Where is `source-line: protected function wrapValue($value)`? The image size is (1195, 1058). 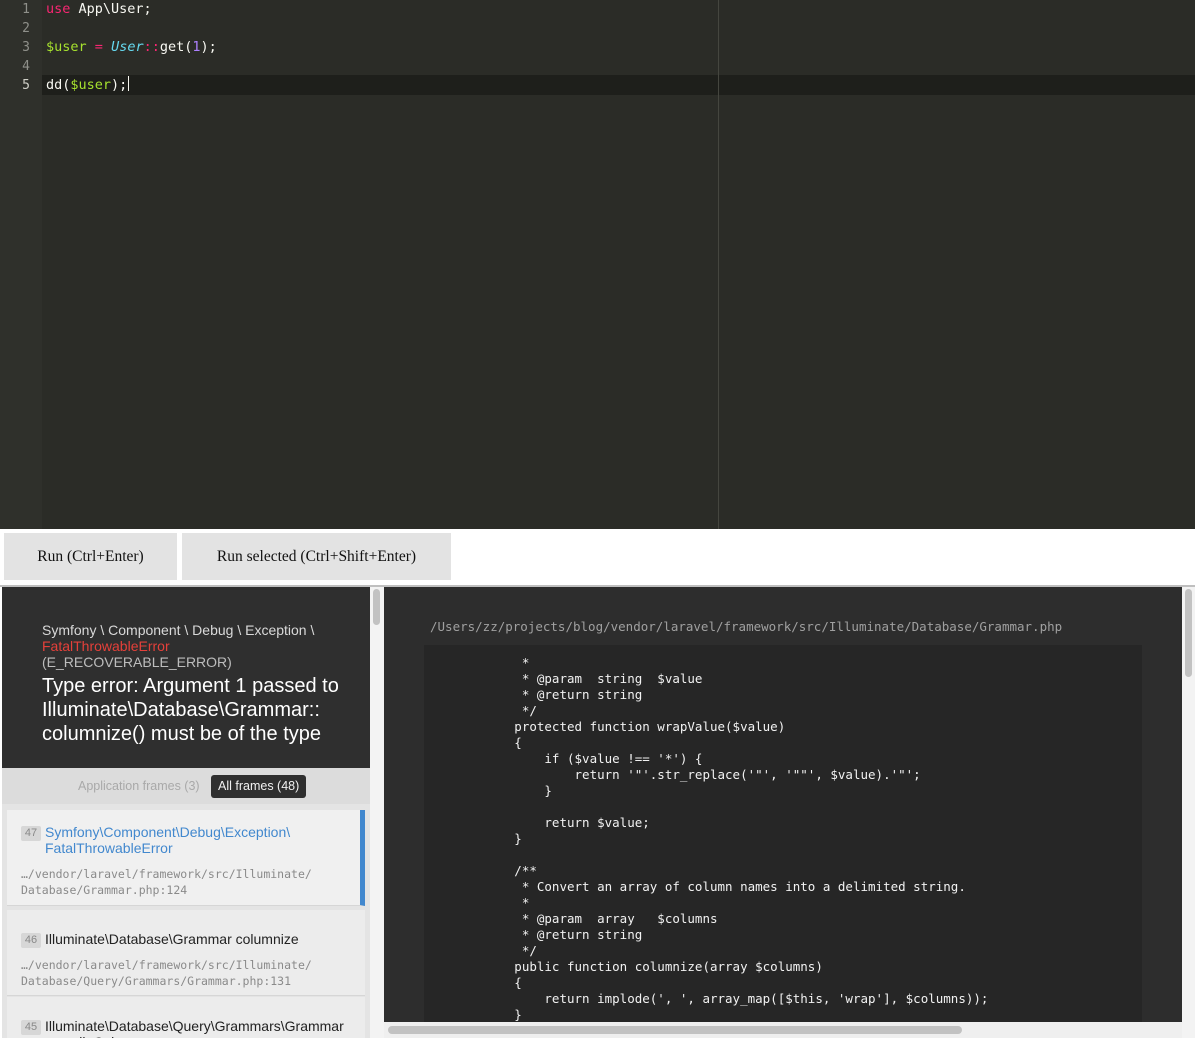 source-line: protected function wrapValue($value) is located at coordinates (605, 726).